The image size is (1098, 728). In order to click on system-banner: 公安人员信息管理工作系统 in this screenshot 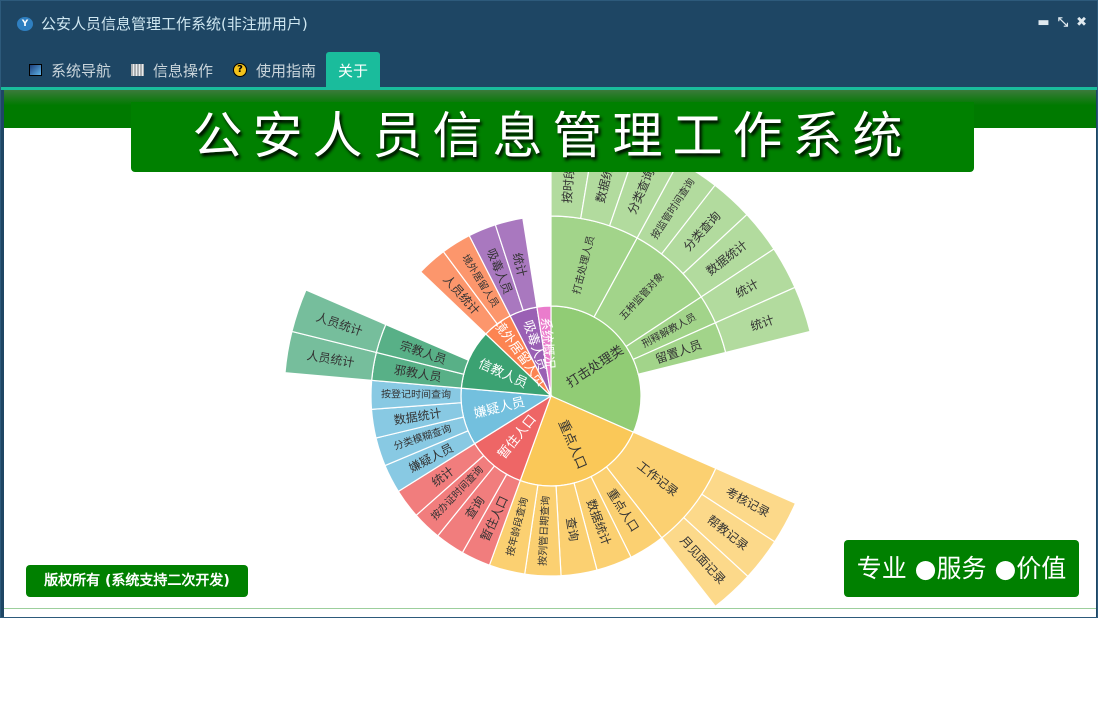, I will do `click(552, 137)`.